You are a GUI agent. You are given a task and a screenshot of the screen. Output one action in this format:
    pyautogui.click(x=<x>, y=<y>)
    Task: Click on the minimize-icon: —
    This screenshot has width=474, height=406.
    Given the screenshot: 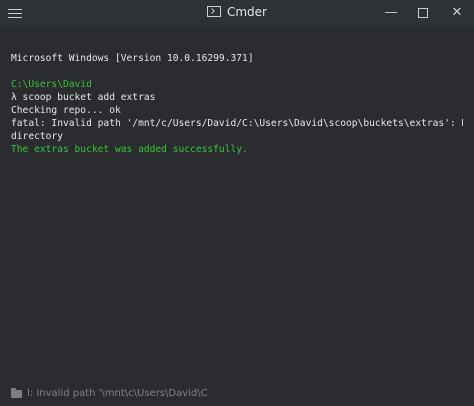 What is the action you would take?
    pyautogui.click(x=391, y=12)
    